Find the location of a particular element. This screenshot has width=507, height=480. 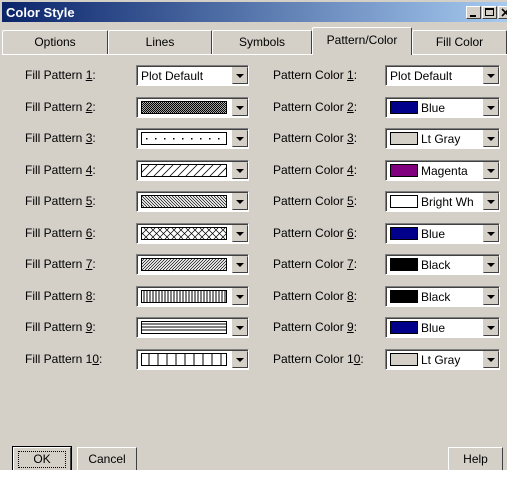

fill-pattern-label: Fill Pattern 9: is located at coordinates (60, 327).